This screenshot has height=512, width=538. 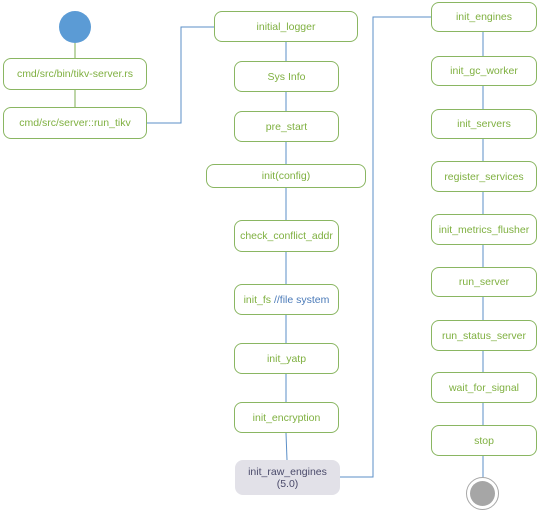 I want to click on node-stop: stop, so click(x=484, y=440).